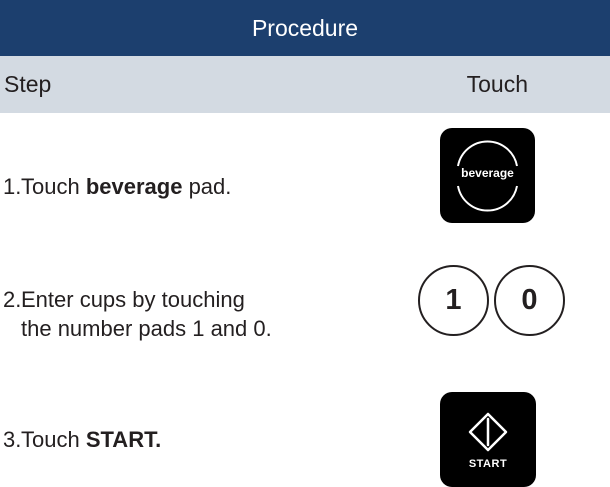  Describe the element at coordinates (12, 439) in the screenshot. I see `step-3-number: 3.` at that location.